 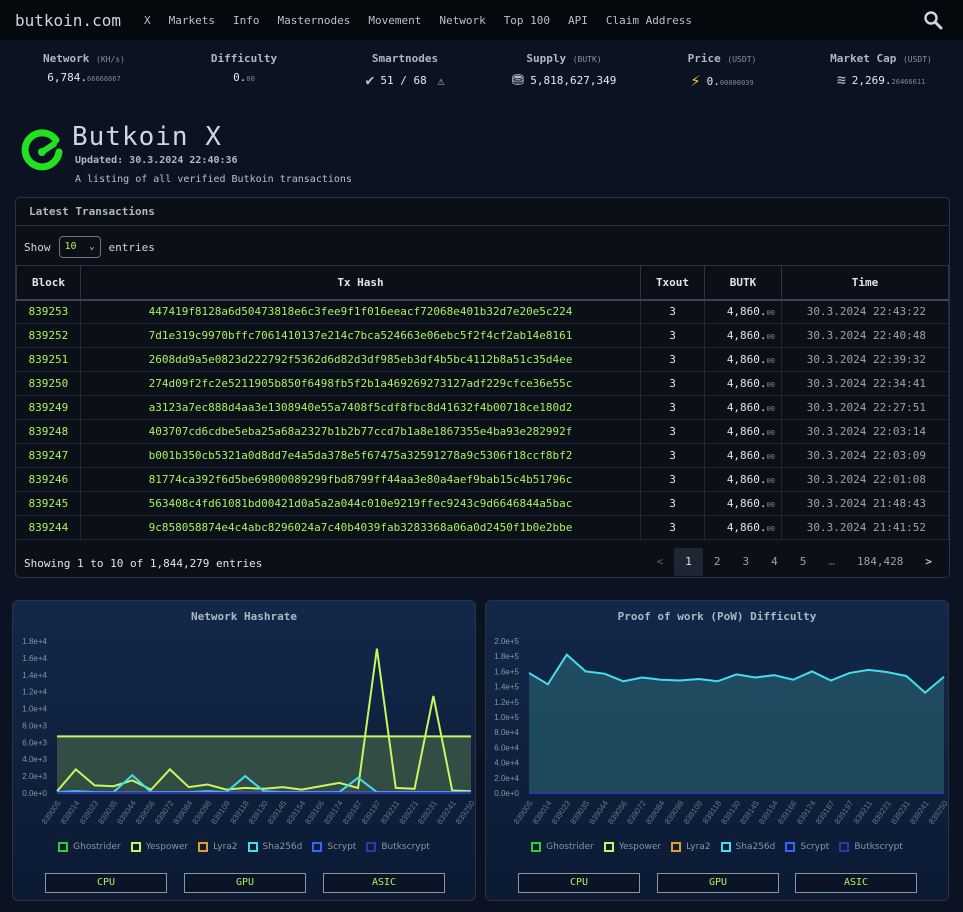 What do you see at coordinates (649, 20) in the screenshot?
I see `nav-link-claim-address: Claim Address` at bounding box center [649, 20].